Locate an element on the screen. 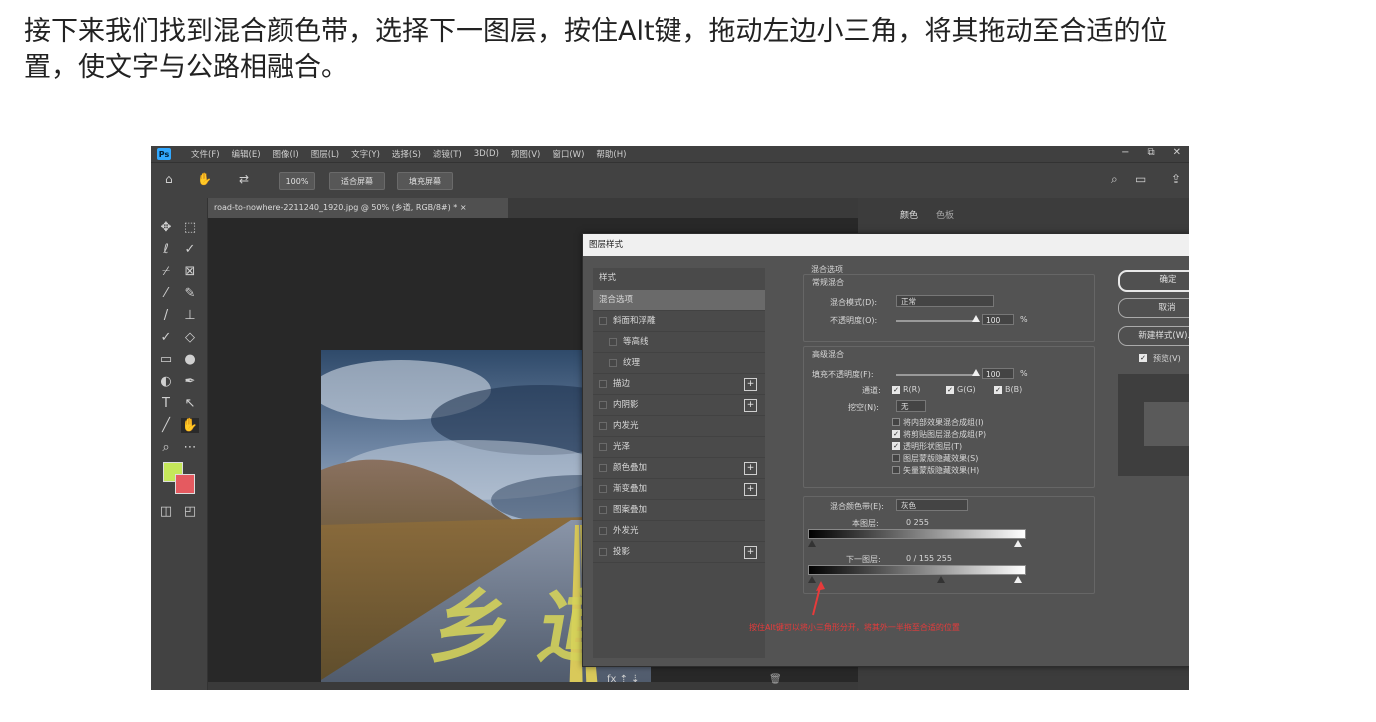  fill-opacity-slider-thumb is located at coordinates (976, 372).